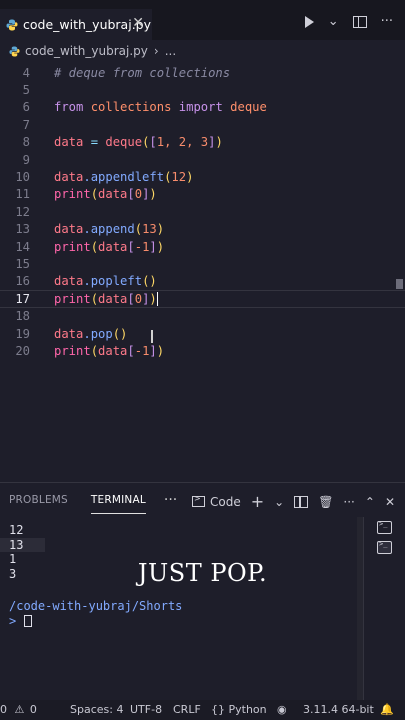  What do you see at coordinates (152, 336) in the screenshot?
I see `mouse-cursor-icon` at bounding box center [152, 336].